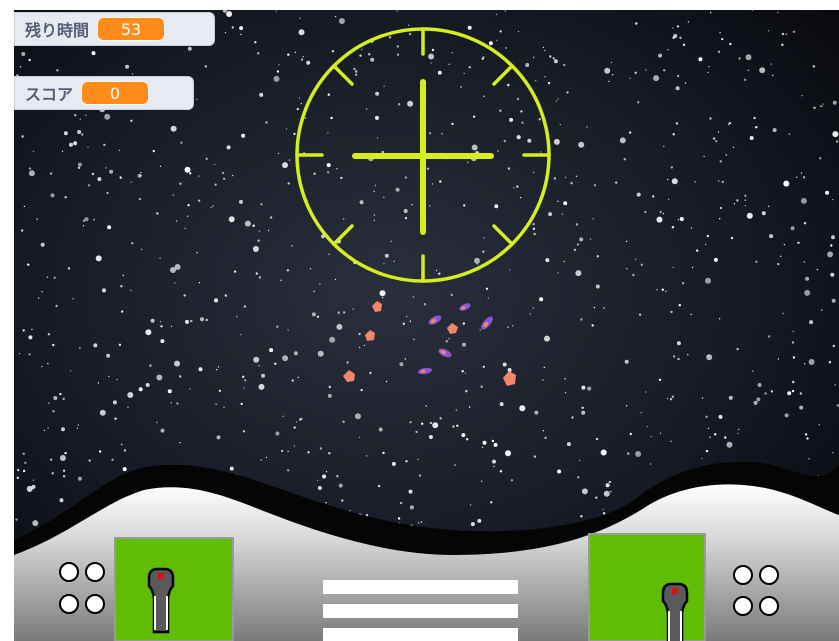 The height and width of the screenshot is (641, 839). What do you see at coordinates (174, 589) in the screenshot?
I see `left-screen` at bounding box center [174, 589].